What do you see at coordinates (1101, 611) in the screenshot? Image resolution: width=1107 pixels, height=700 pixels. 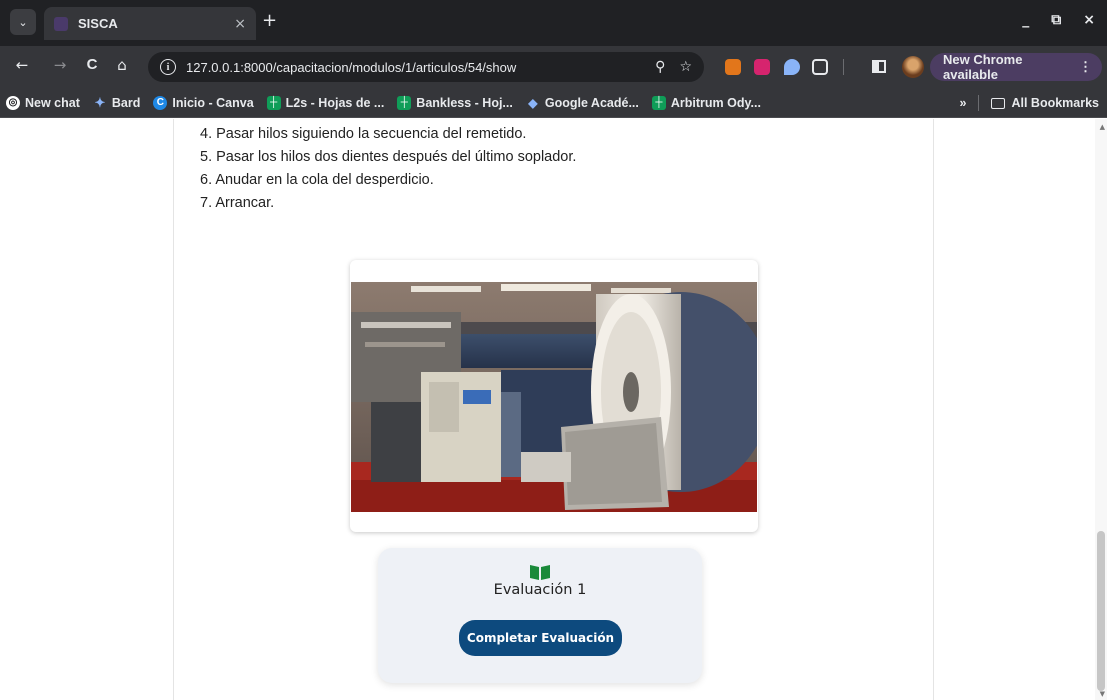 I see `scroll-thumb` at bounding box center [1101, 611].